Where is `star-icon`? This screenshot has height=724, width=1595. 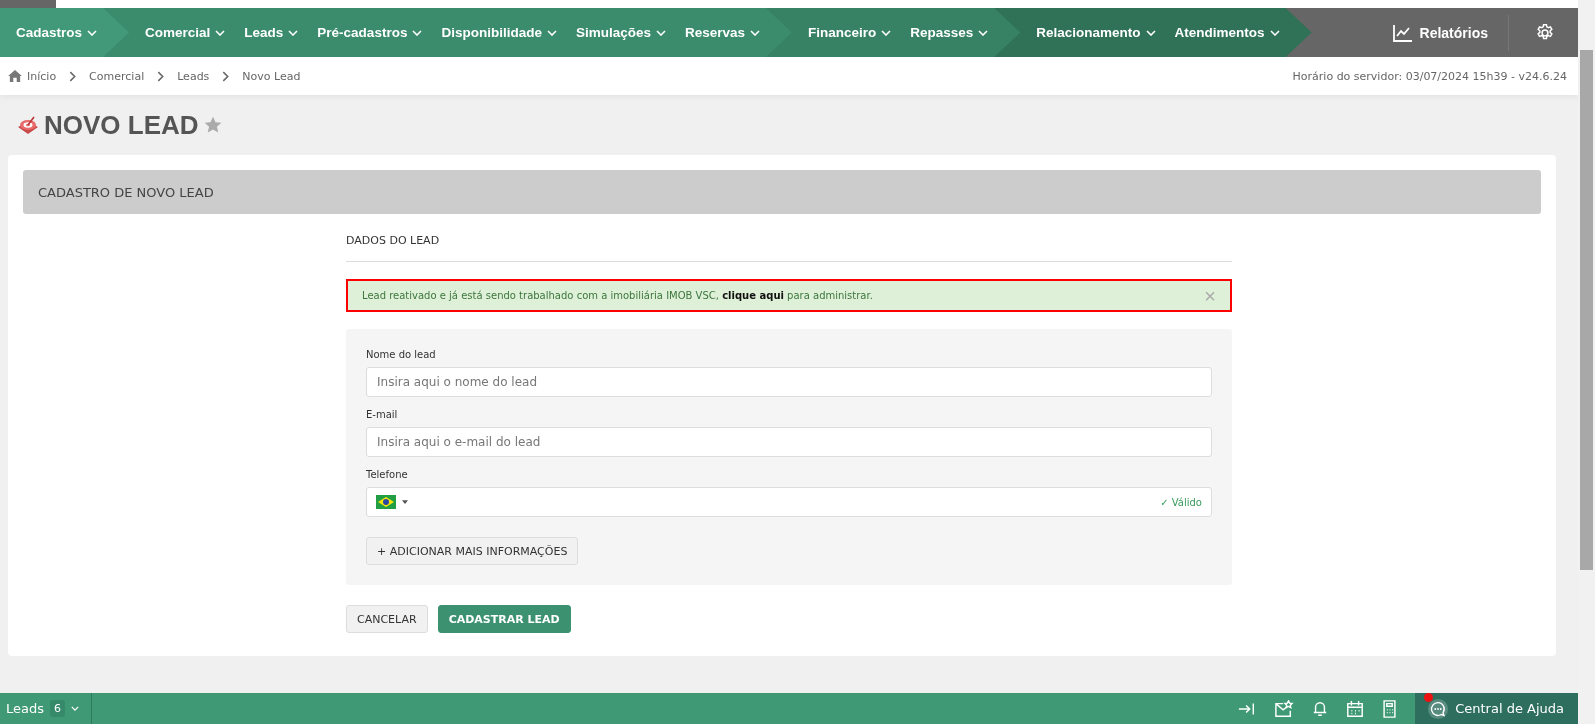
star-icon is located at coordinates (212, 125).